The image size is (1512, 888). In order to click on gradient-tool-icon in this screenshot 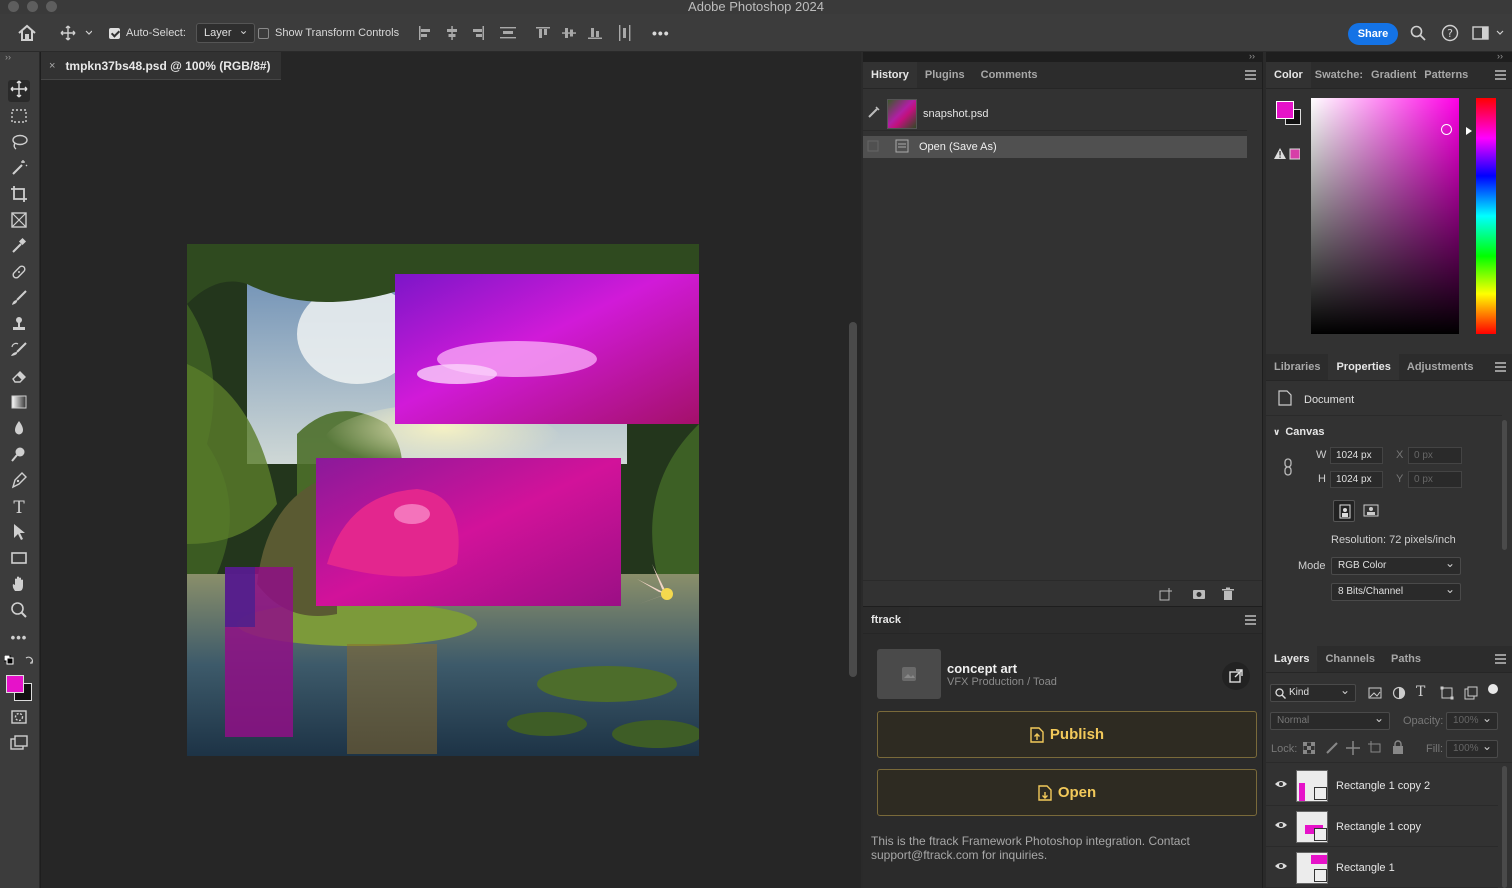, I will do `click(19, 404)`.